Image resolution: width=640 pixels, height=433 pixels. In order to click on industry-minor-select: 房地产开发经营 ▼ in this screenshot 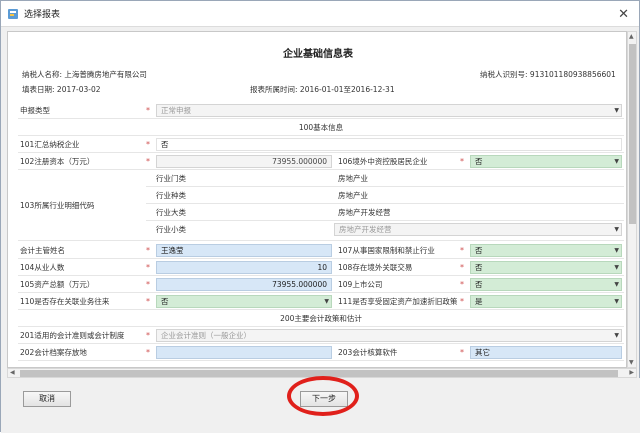, I will do `click(478, 229)`.